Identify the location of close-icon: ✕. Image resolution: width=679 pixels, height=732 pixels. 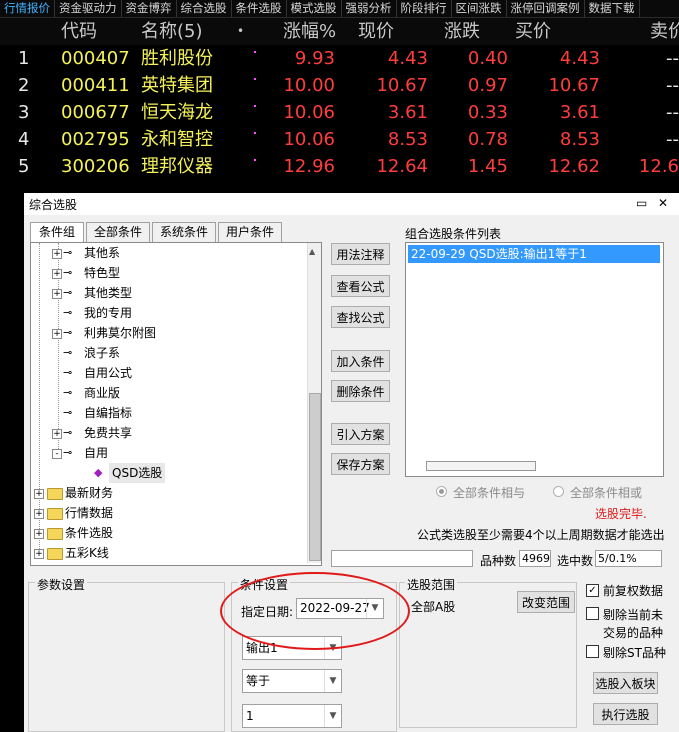
(663, 203).